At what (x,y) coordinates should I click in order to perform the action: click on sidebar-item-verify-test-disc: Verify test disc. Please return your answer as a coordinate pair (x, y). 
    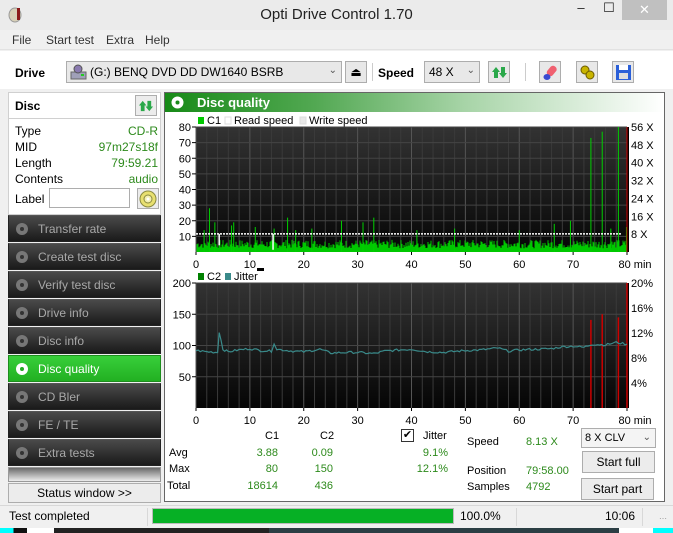
    Looking at the image, I should click on (84, 284).